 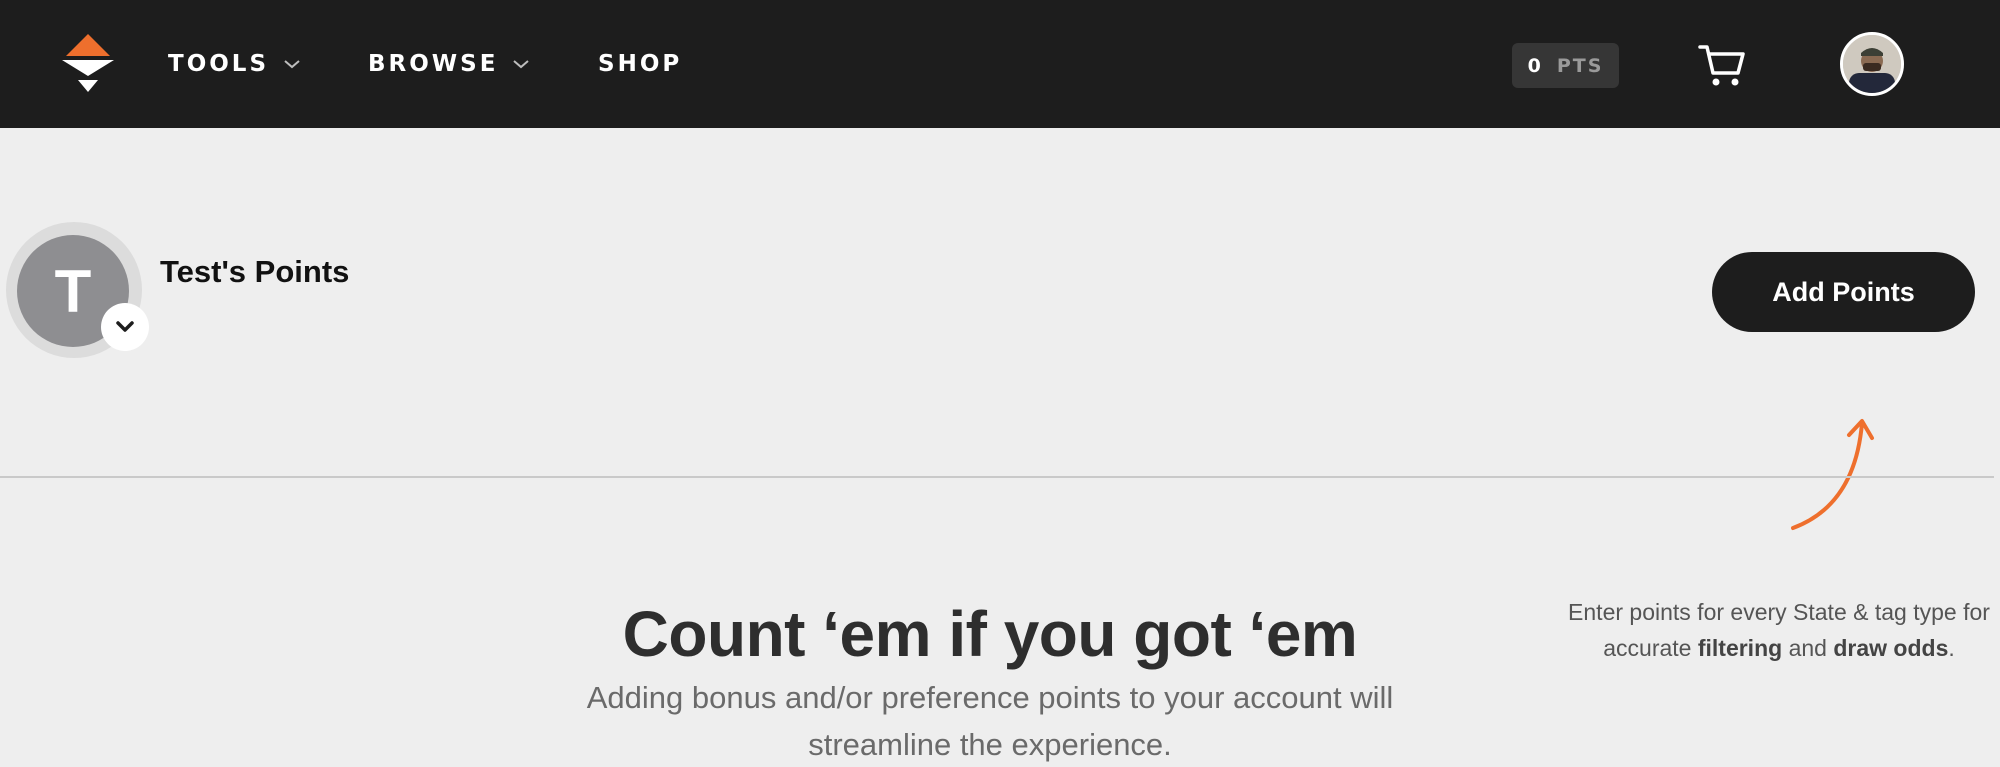 I want to click on user-avatar, so click(x=1872, y=64).